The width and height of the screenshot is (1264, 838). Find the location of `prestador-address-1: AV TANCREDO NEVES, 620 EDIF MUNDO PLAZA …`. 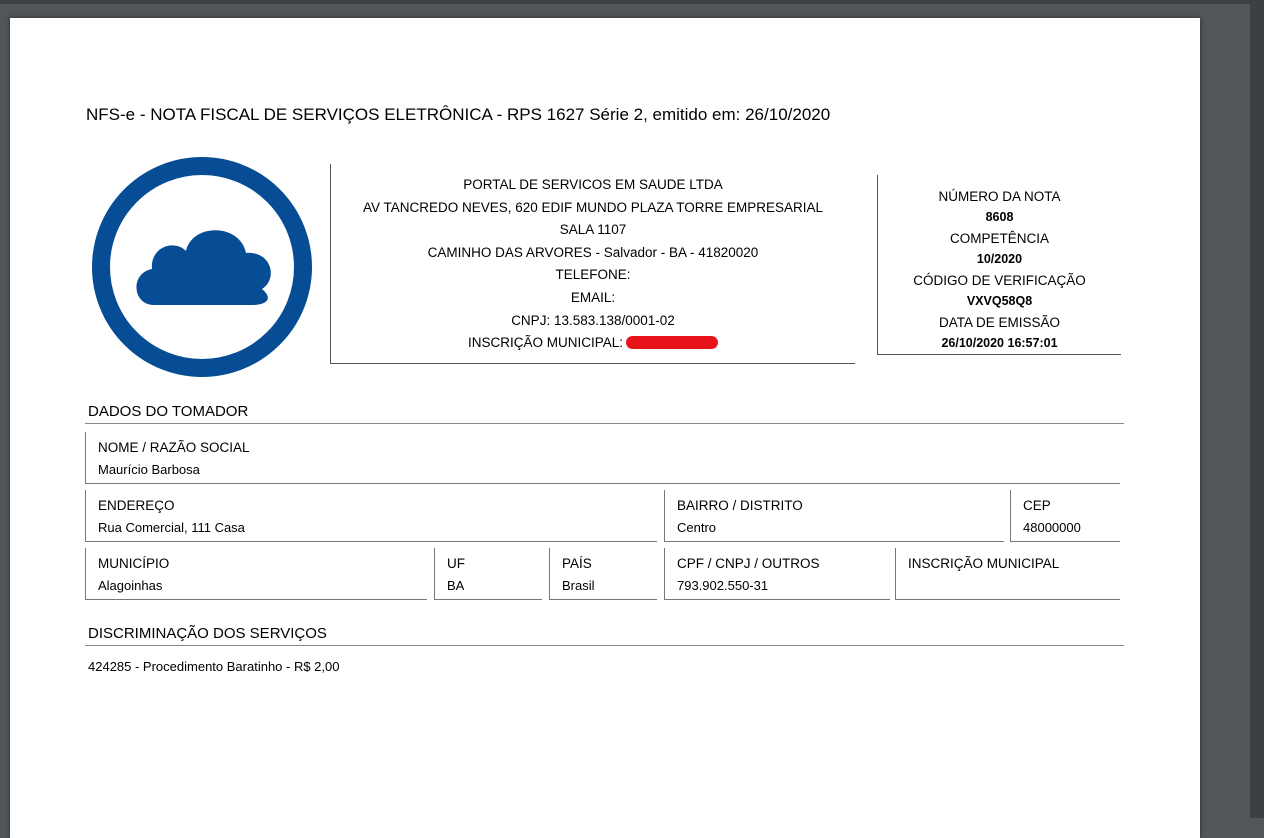

prestador-address-1: AV TANCREDO NEVES, 620 EDIF MUNDO PLAZA … is located at coordinates (593, 207).